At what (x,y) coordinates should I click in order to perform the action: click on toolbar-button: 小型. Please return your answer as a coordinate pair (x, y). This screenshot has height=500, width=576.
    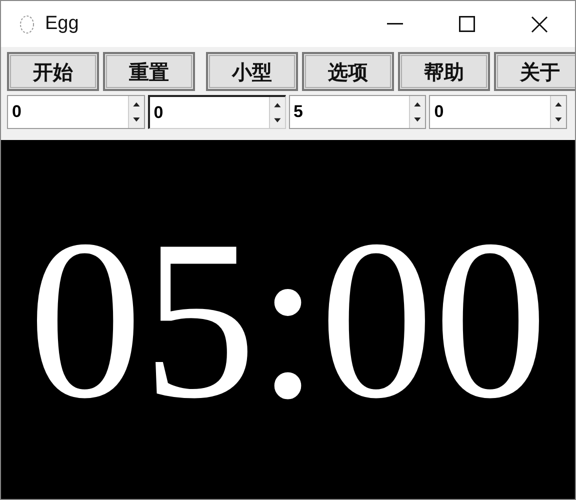
    Looking at the image, I should click on (252, 71).